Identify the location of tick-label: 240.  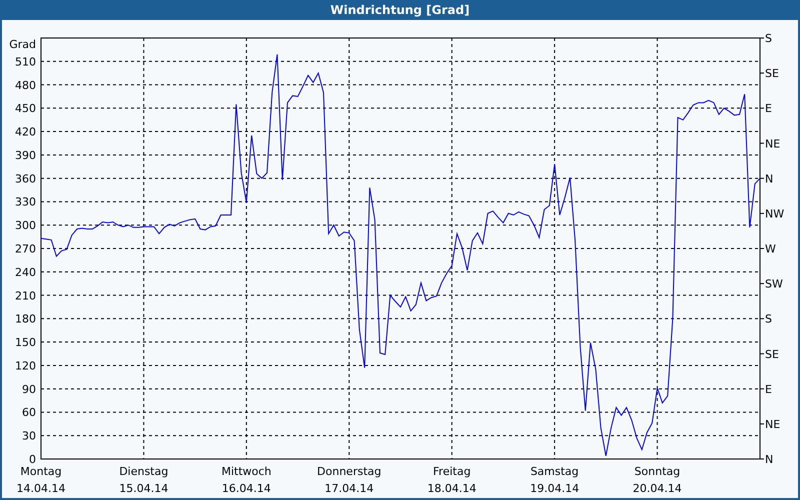
(25, 272).